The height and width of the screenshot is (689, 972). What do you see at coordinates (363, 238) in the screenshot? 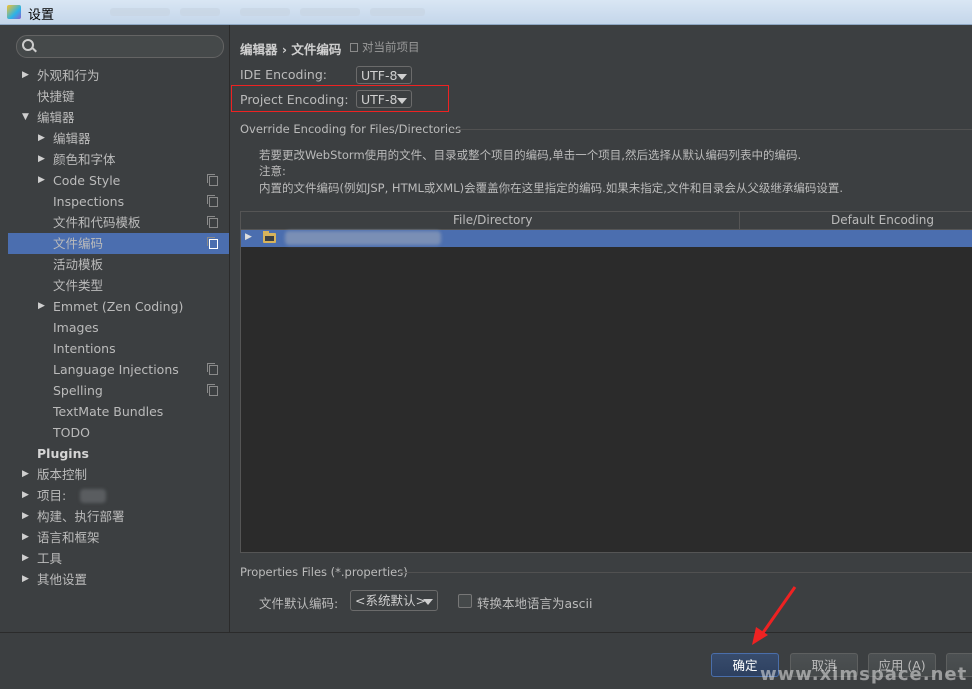
I see `redacted-project-path` at bounding box center [363, 238].